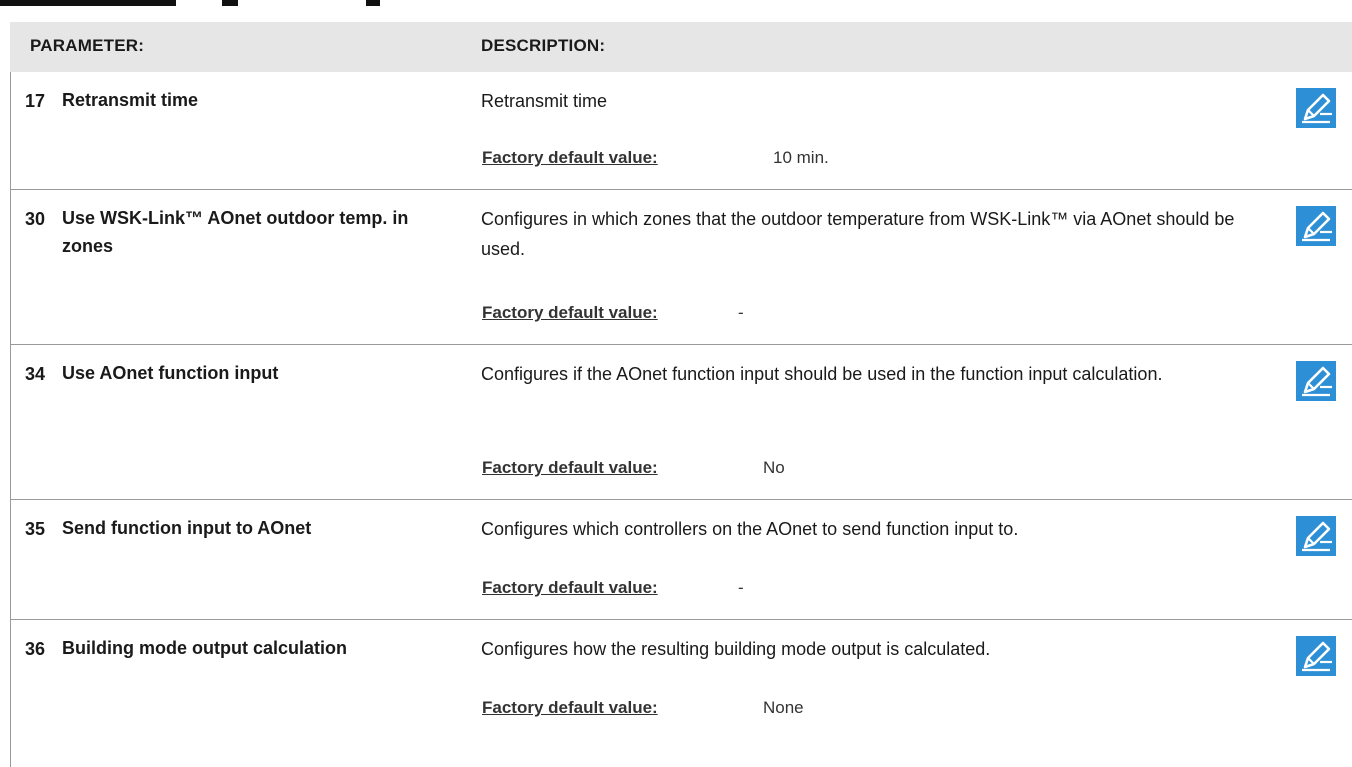  What do you see at coordinates (783, 707) in the screenshot?
I see `factory-default-value: None` at bounding box center [783, 707].